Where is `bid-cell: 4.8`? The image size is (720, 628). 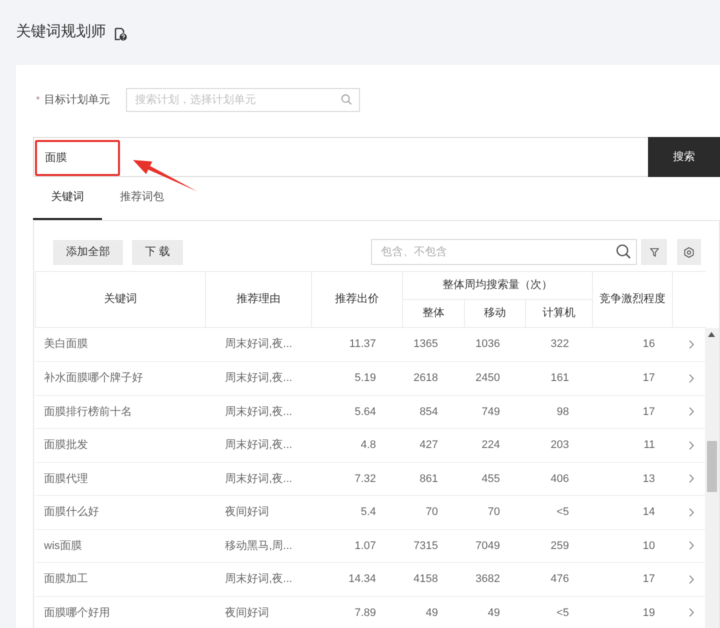
bid-cell: 4.8 is located at coordinates (356, 445).